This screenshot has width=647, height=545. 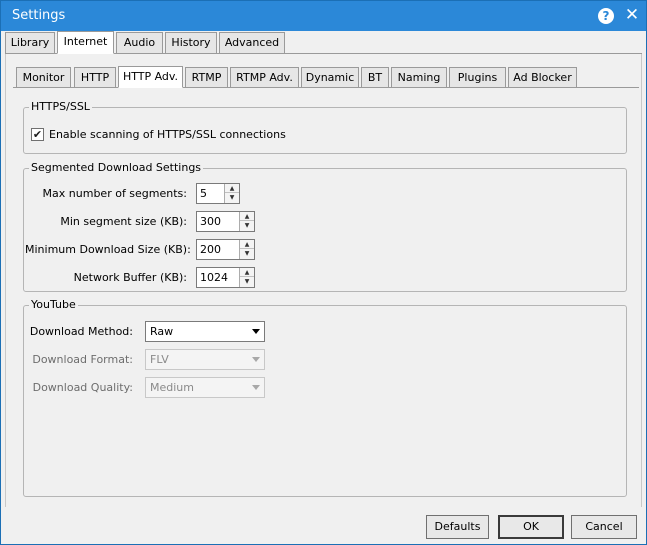 I want to click on cancel-button: Cancel, so click(x=604, y=527).